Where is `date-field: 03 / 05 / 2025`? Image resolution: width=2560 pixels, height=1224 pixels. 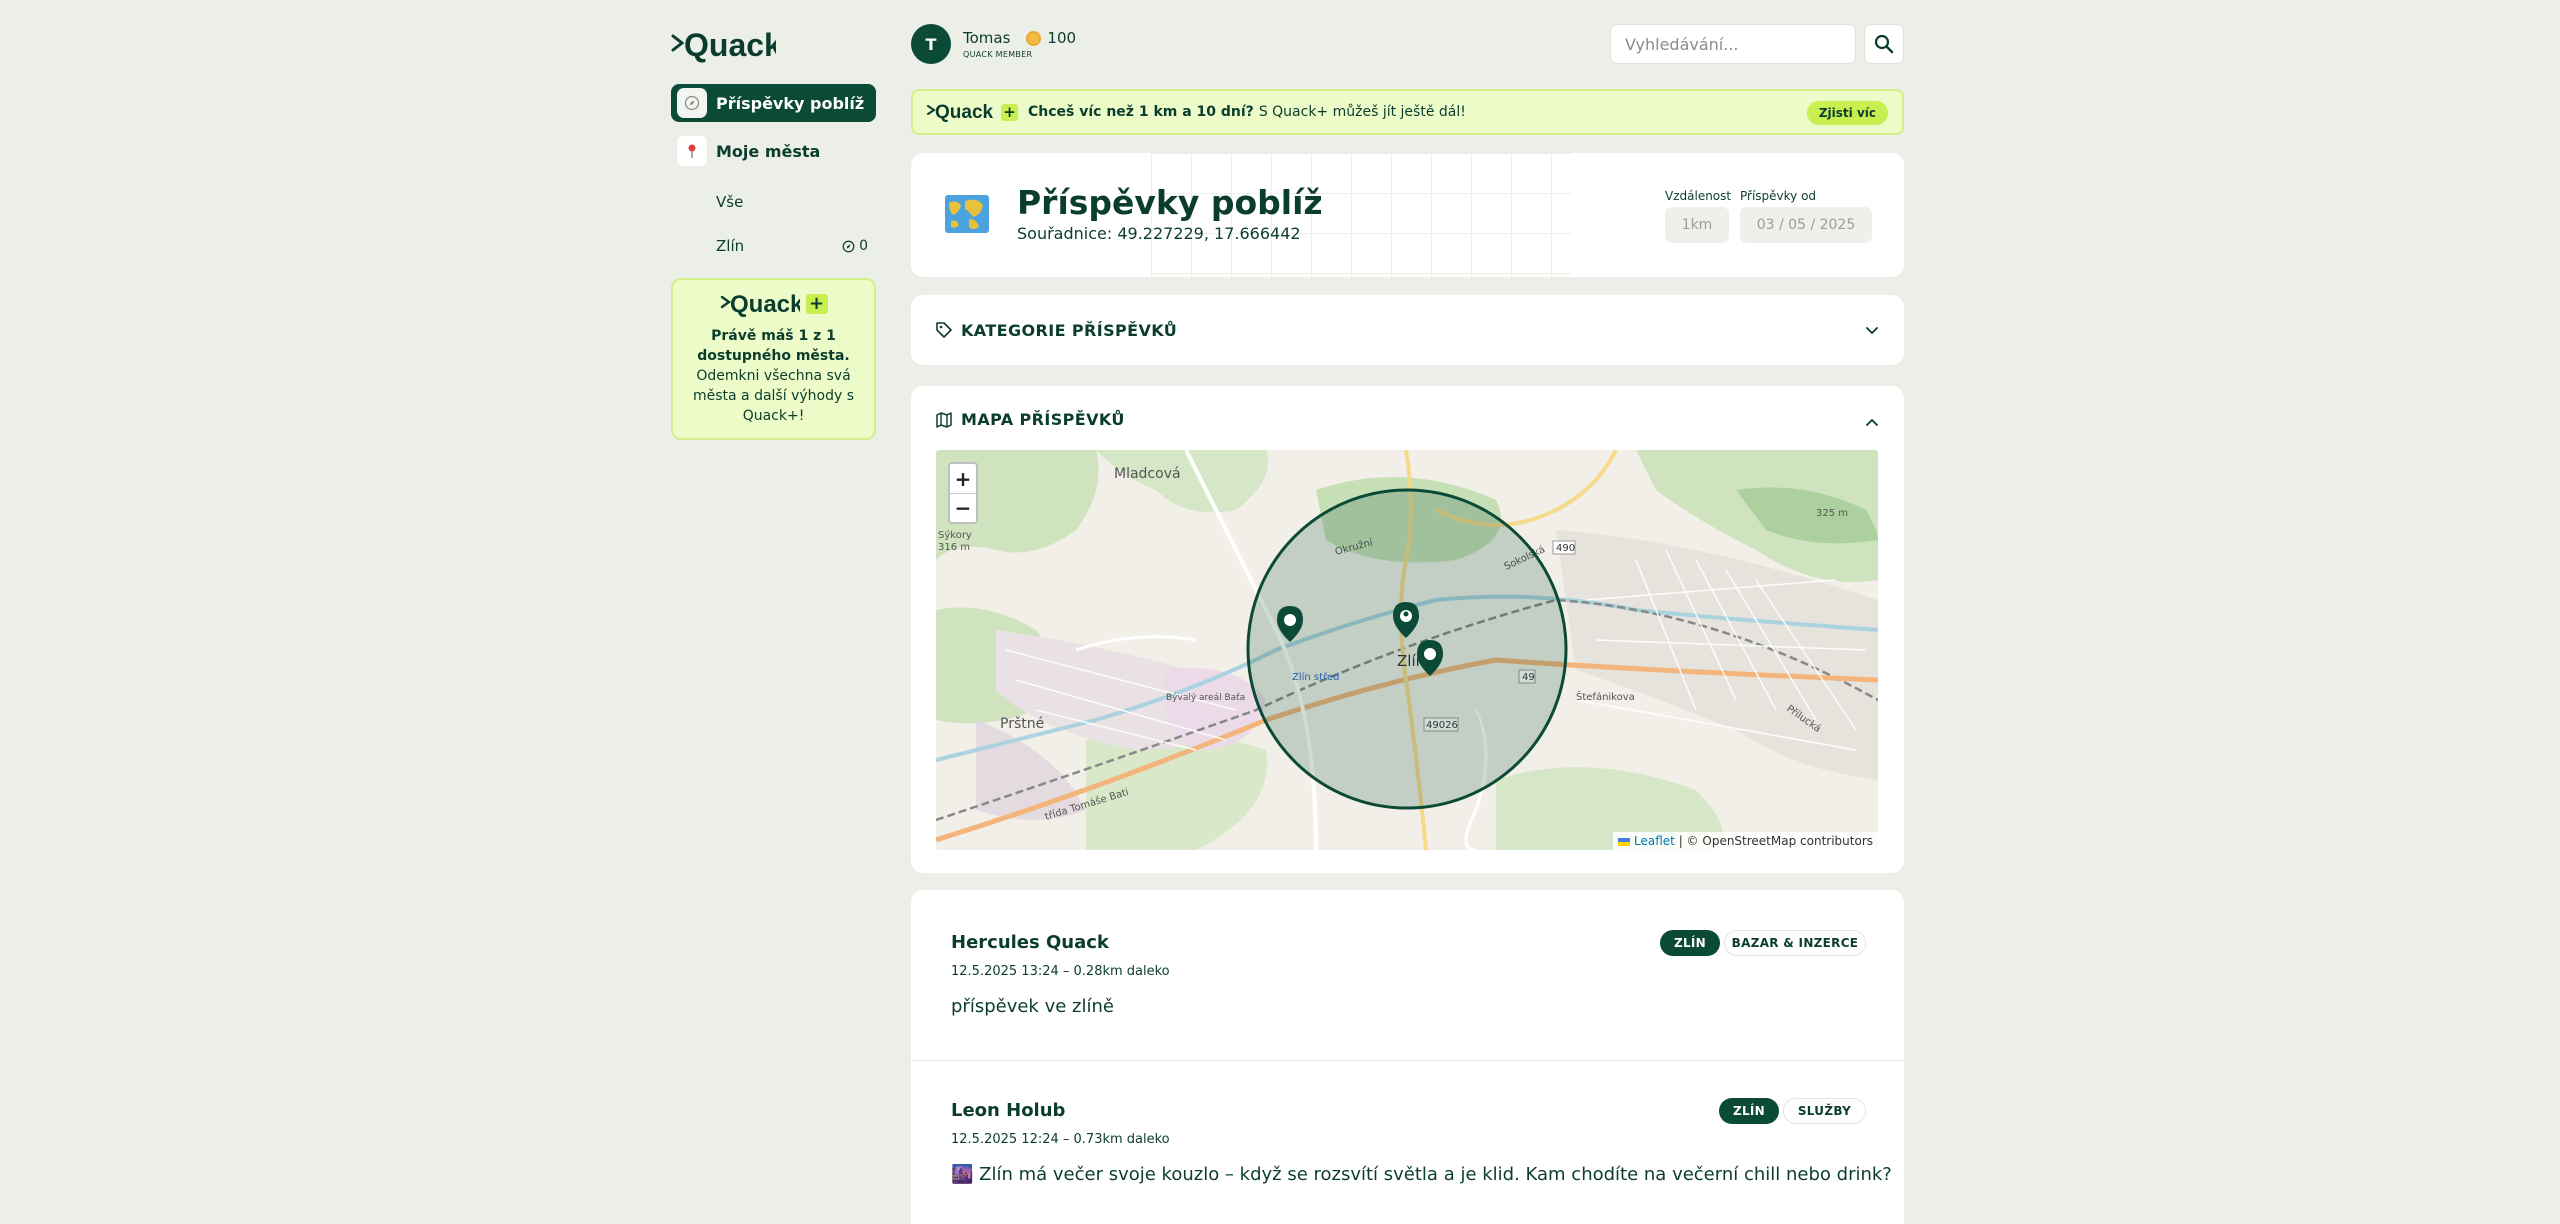
date-field: 03 / 05 / 2025 is located at coordinates (1806, 225).